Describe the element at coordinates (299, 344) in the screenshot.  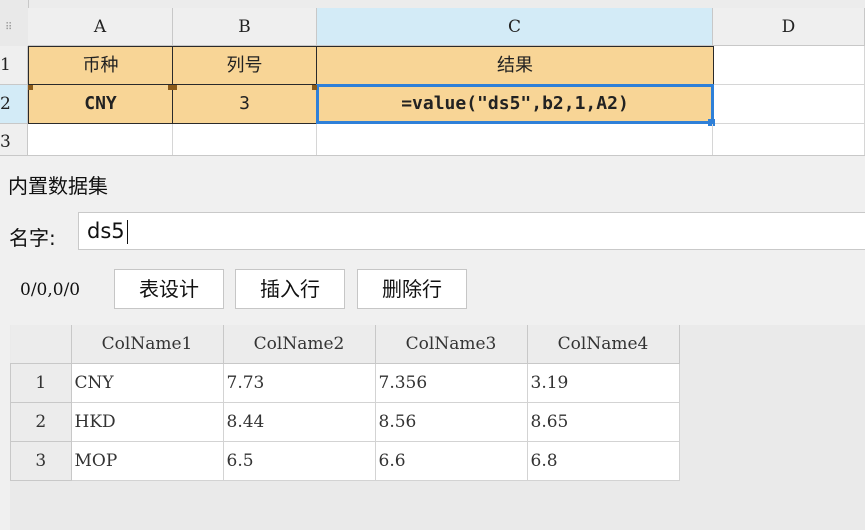
I see `column-header: ColName2` at that location.